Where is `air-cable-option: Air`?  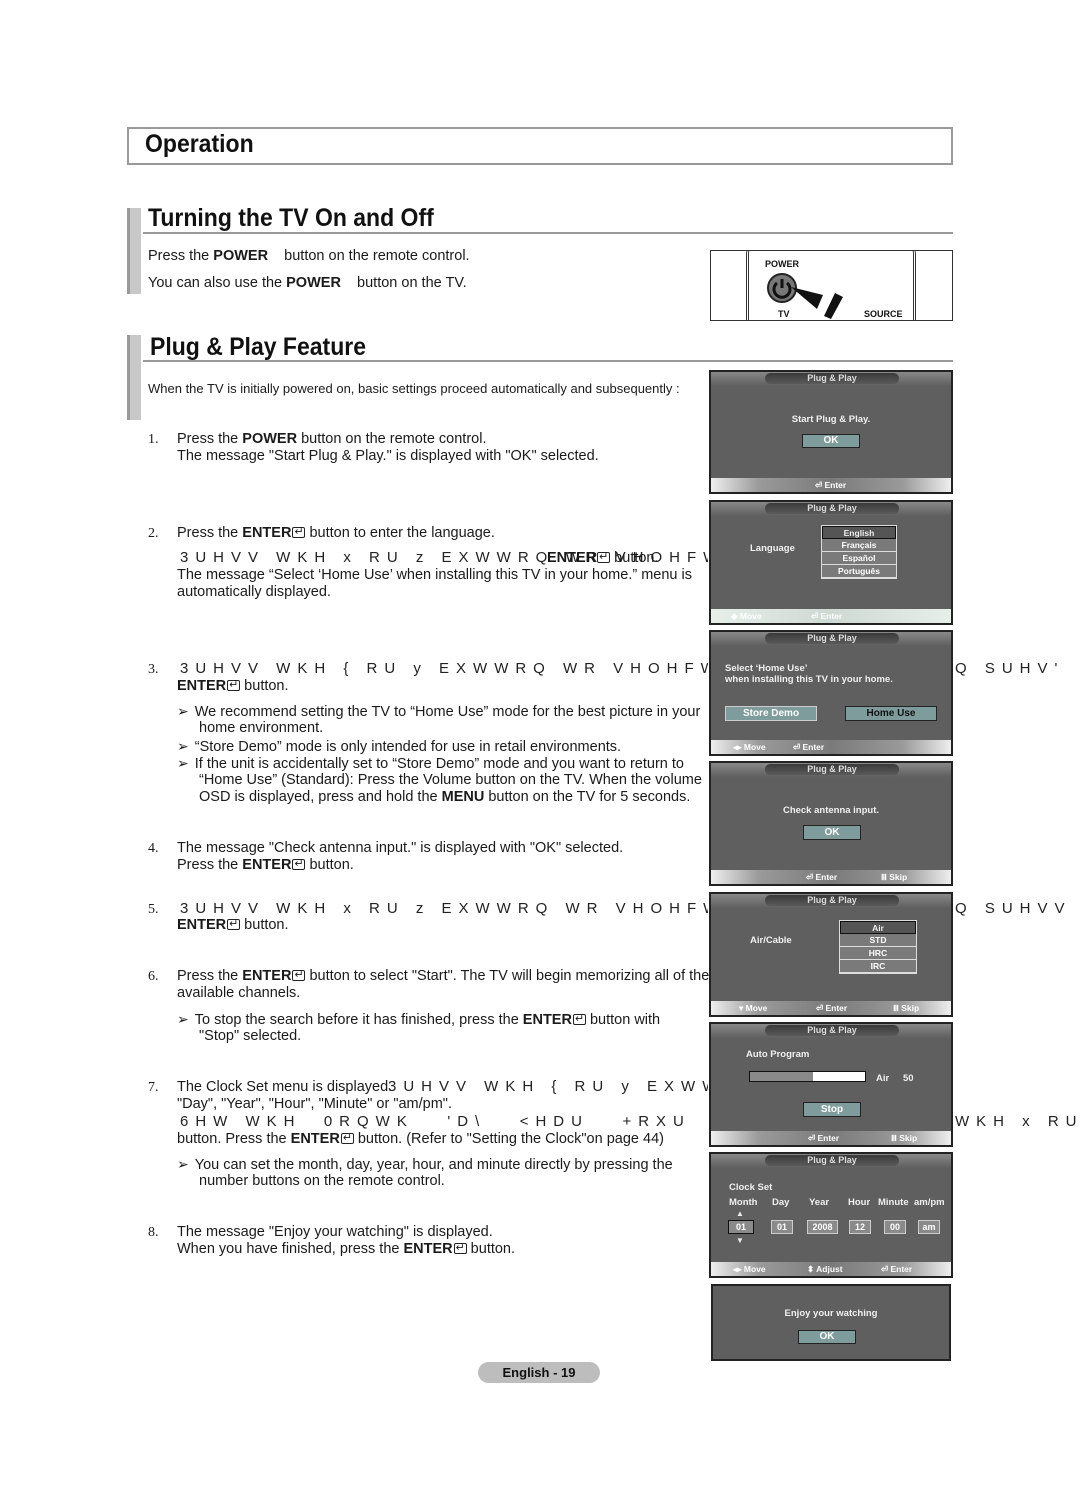 air-cable-option: Air is located at coordinates (878, 927).